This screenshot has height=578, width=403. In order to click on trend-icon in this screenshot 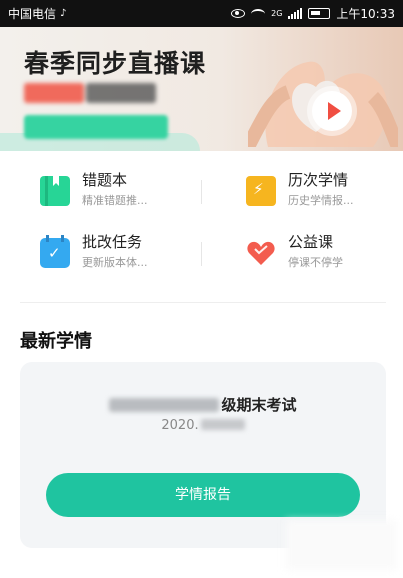, I will do `click(261, 191)`.